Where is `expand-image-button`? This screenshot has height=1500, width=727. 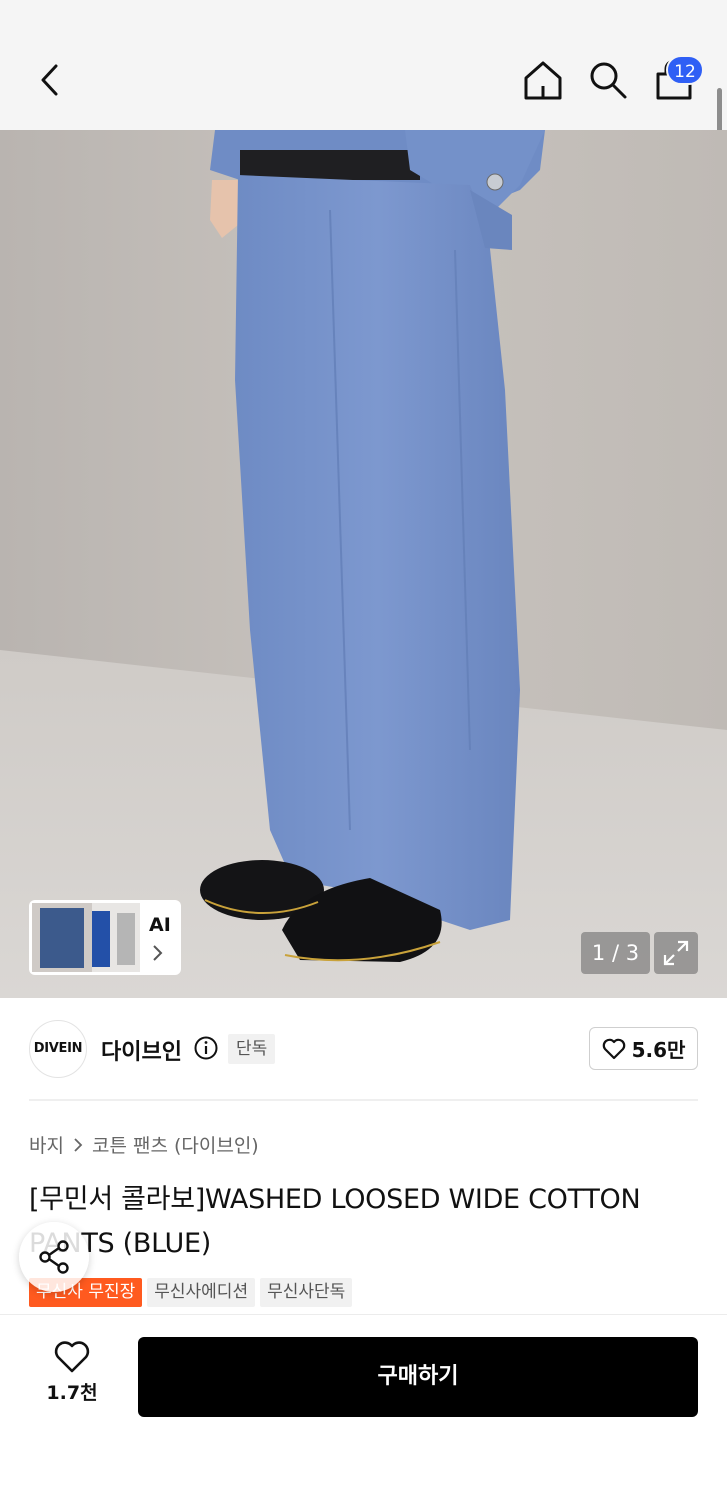 expand-image-button is located at coordinates (676, 953).